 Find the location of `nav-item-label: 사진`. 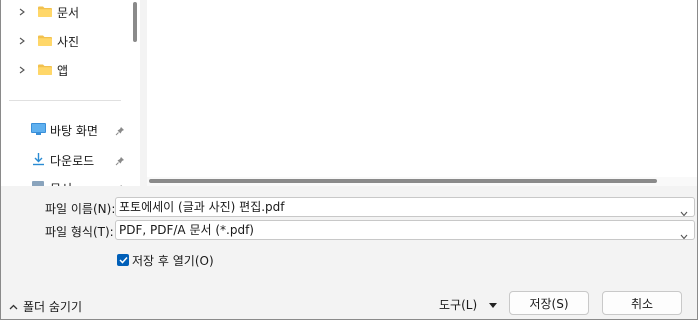

nav-item-label: 사진 is located at coordinates (68, 42).